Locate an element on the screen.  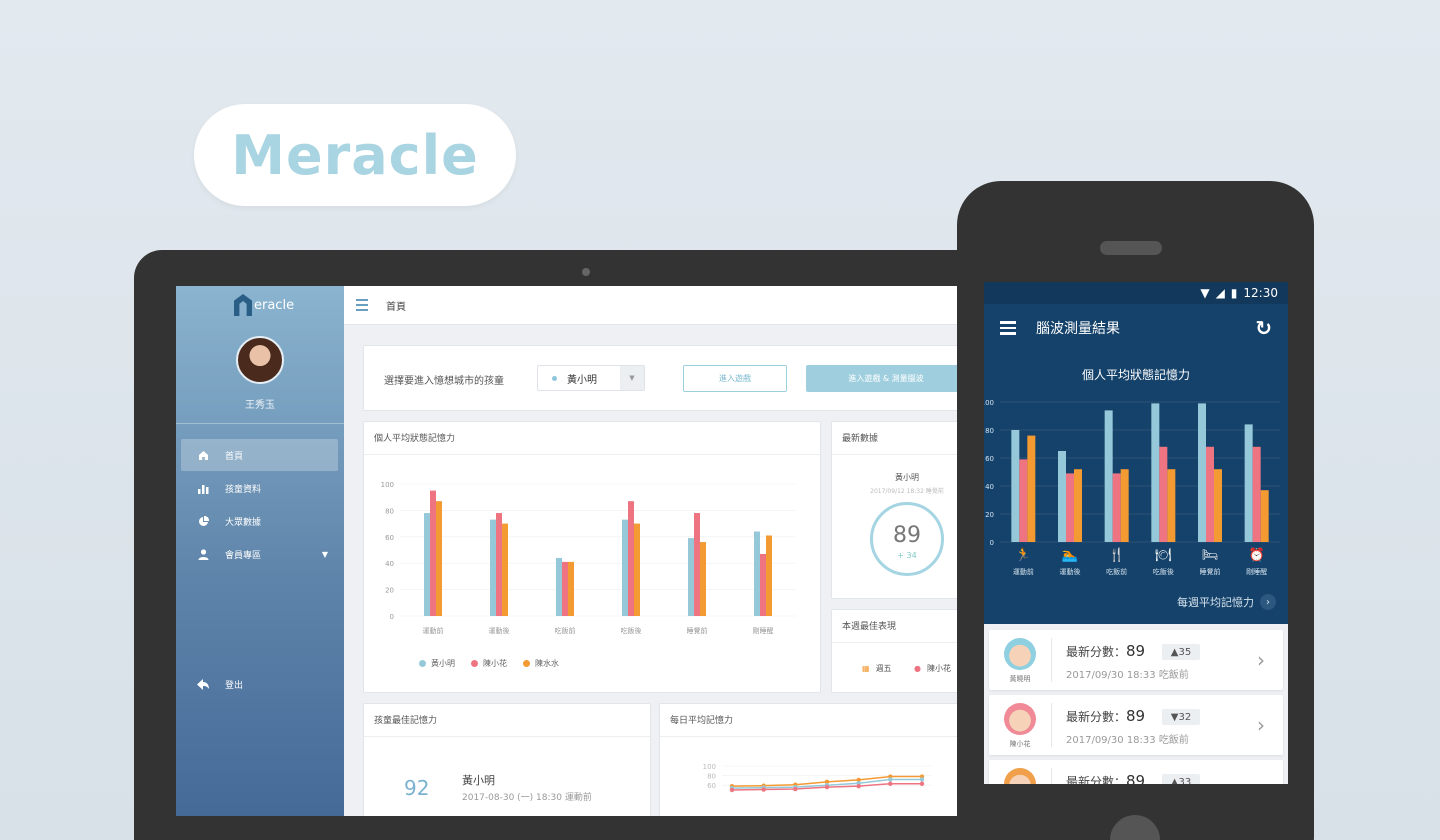
list-item: 陳小花 最新分數：89 ▼32 2017/09/30 18:33 吃飯前 › is located at coordinates (1136, 725).